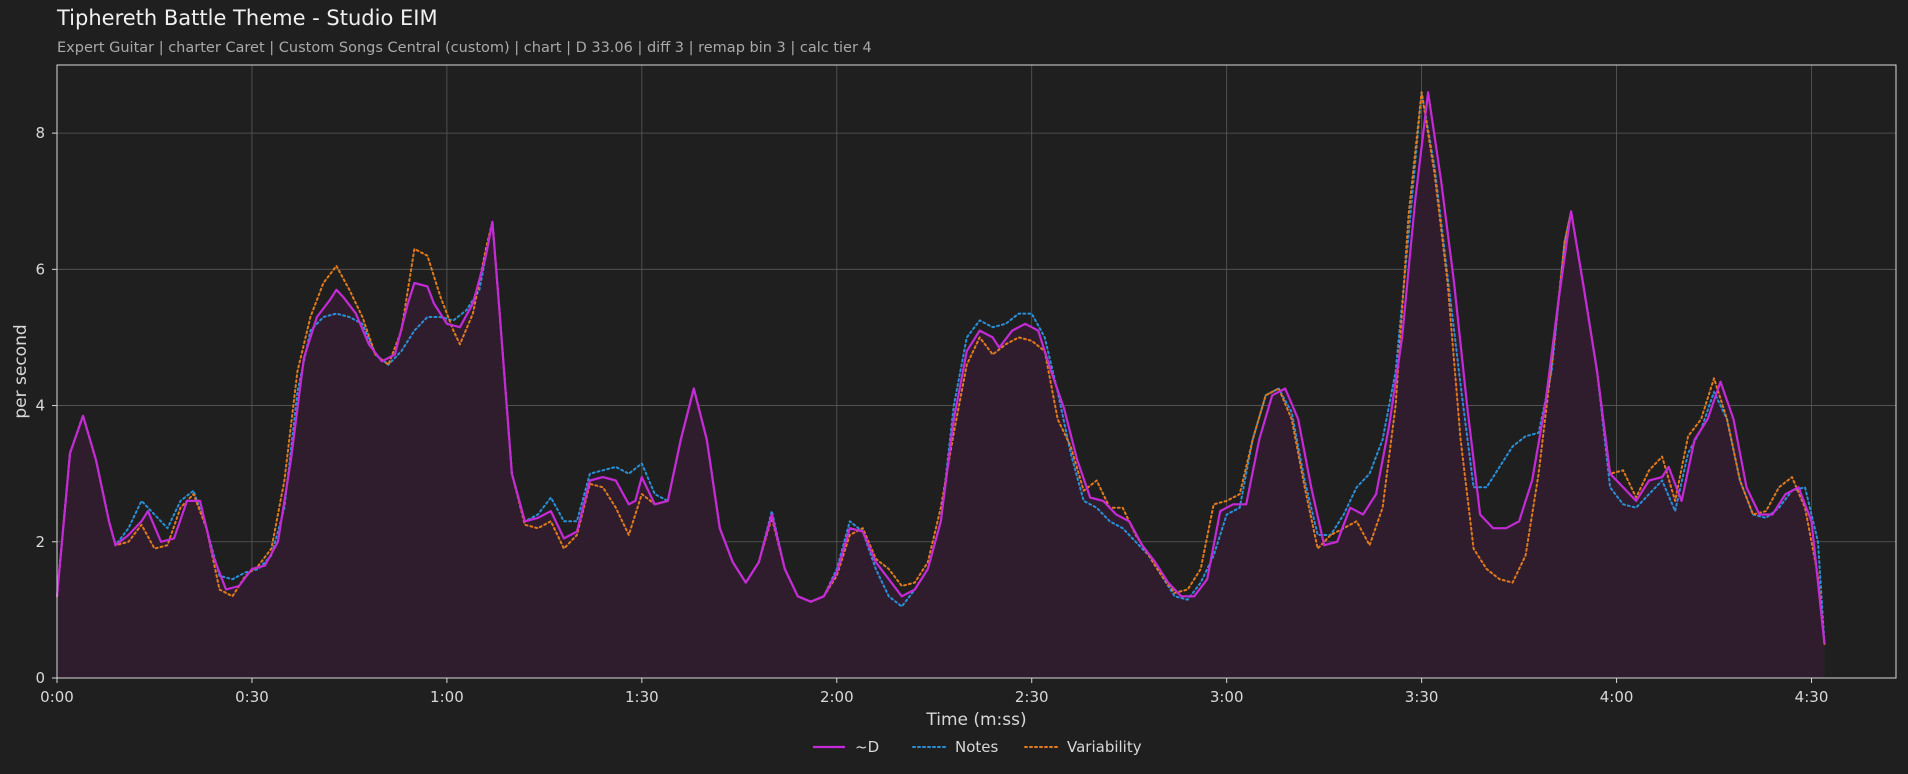 The width and height of the screenshot is (1908, 774). Describe the element at coordinates (447, 697) in the screenshot. I see `x-tick-label: 1:00` at that location.